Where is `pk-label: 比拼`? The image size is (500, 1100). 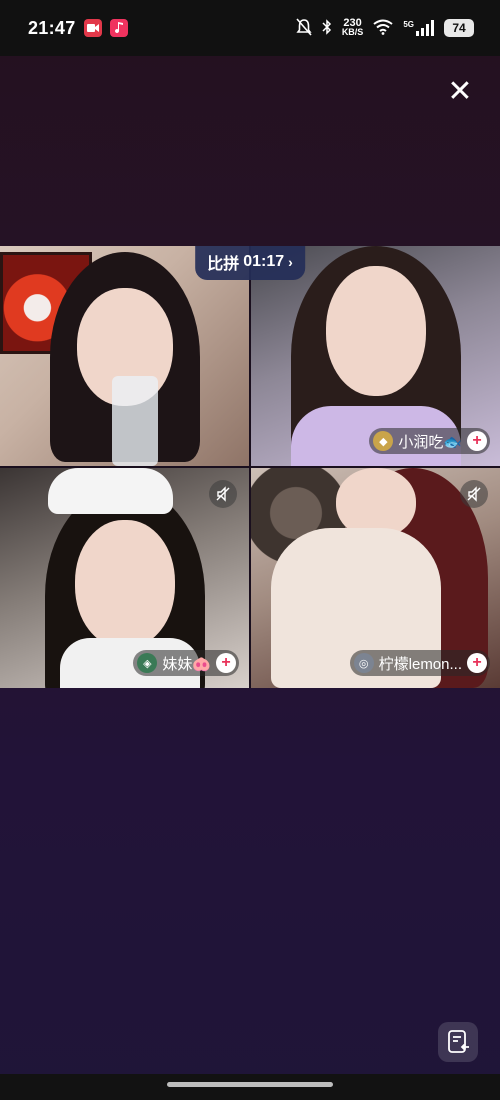
pk-label: 比拼 is located at coordinates (223, 264).